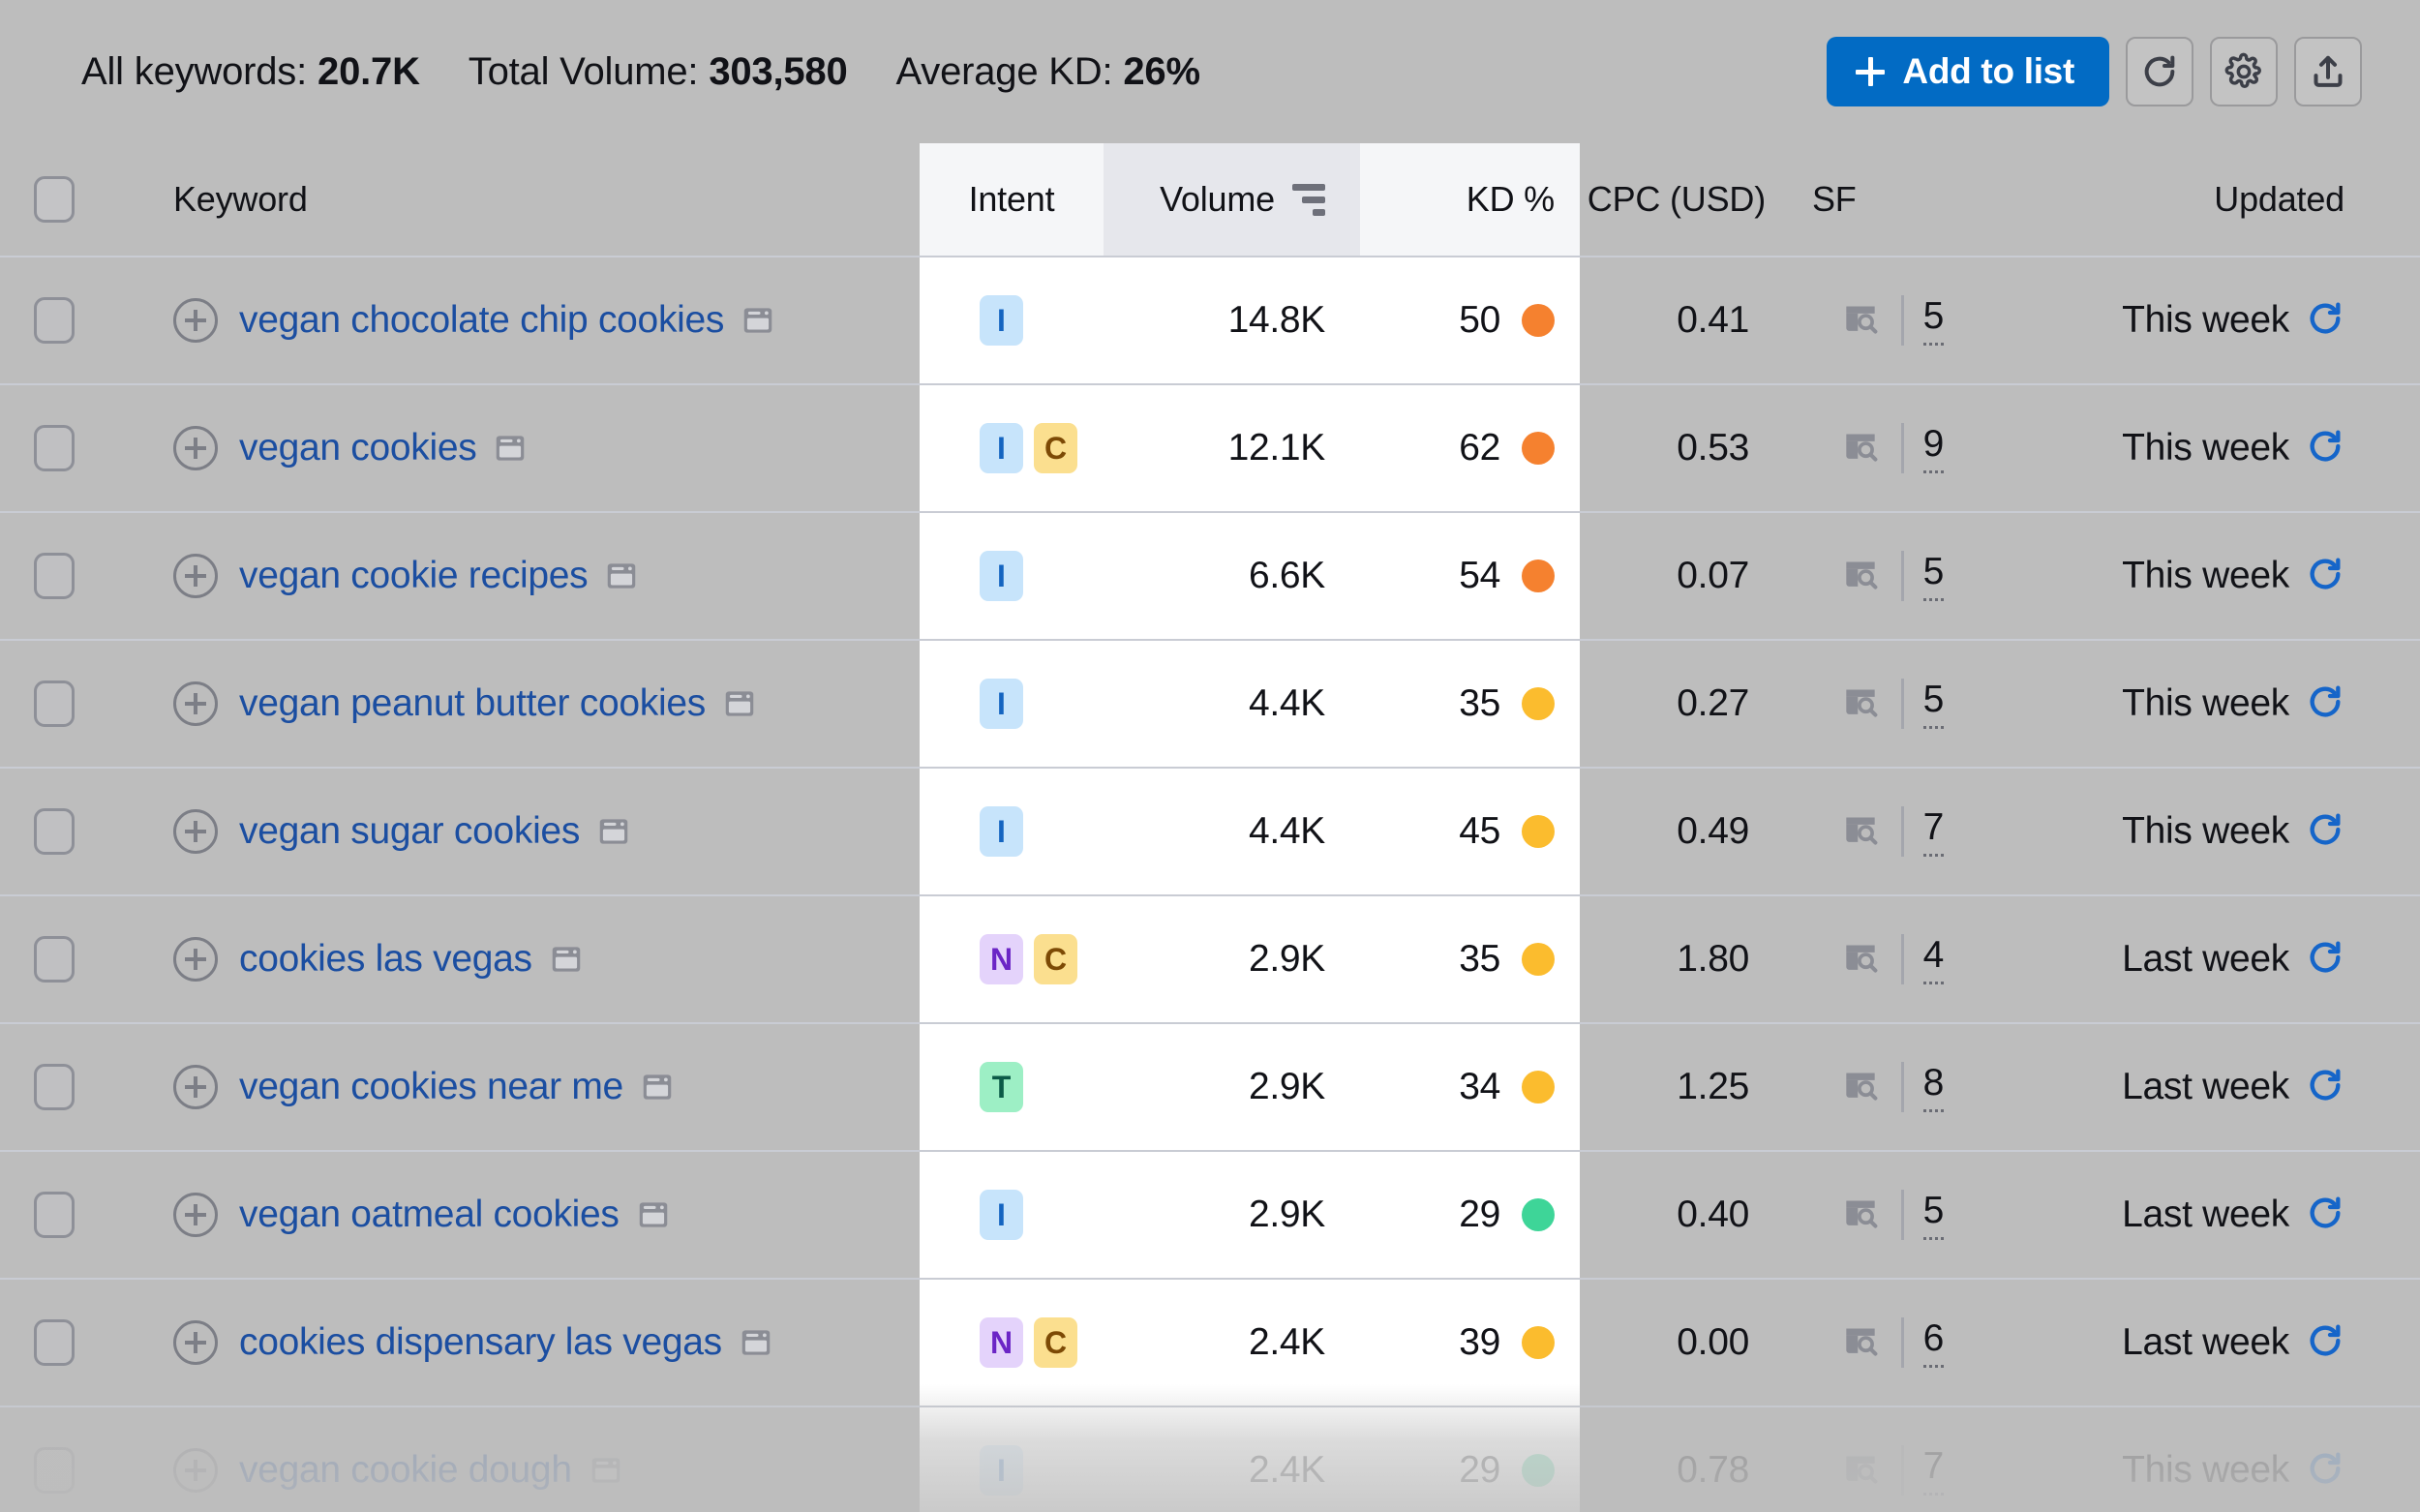 This screenshot has height=1512, width=2420. Describe the element at coordinates (409, 831) in the screenshot. I see `keyword-link: vegan sugar cookies` at that location.